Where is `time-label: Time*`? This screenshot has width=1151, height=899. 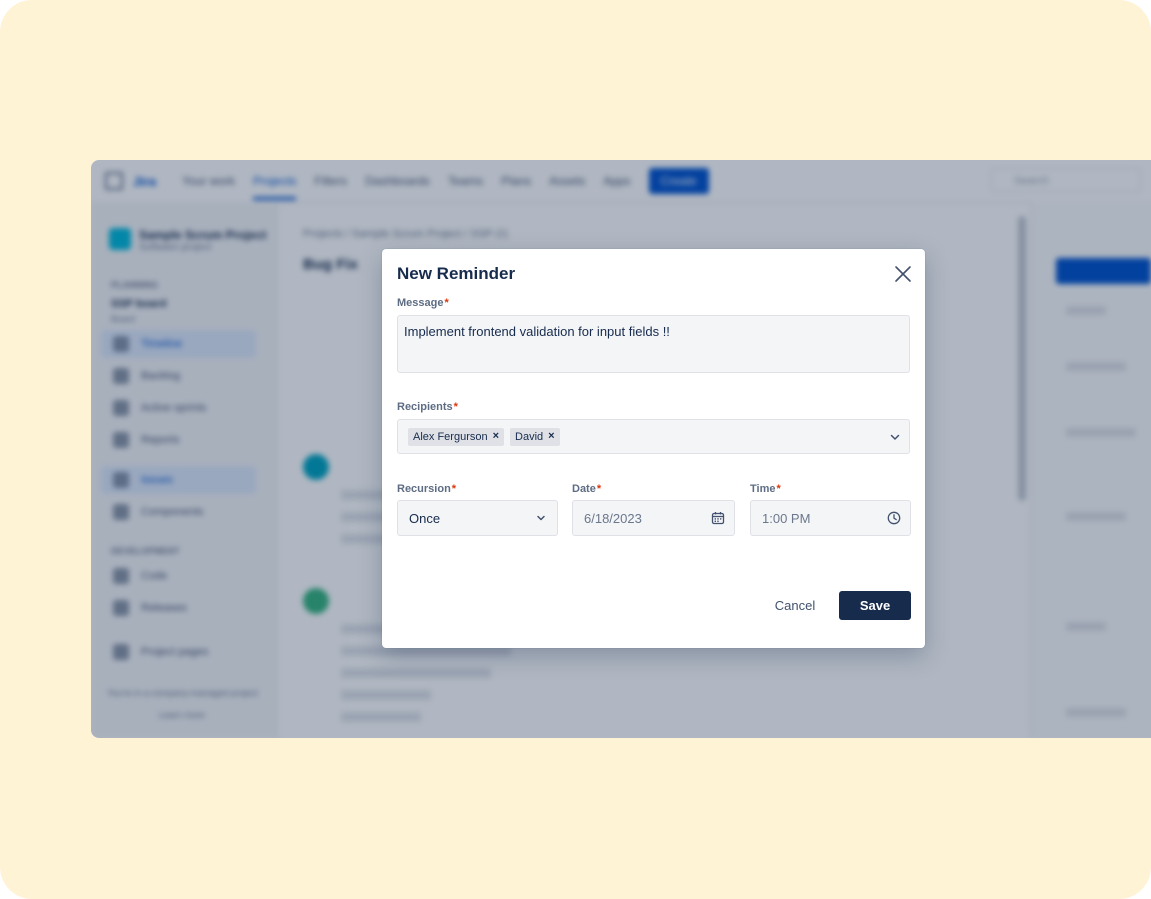 time-label: Time* is located at coordinates (765, 489).